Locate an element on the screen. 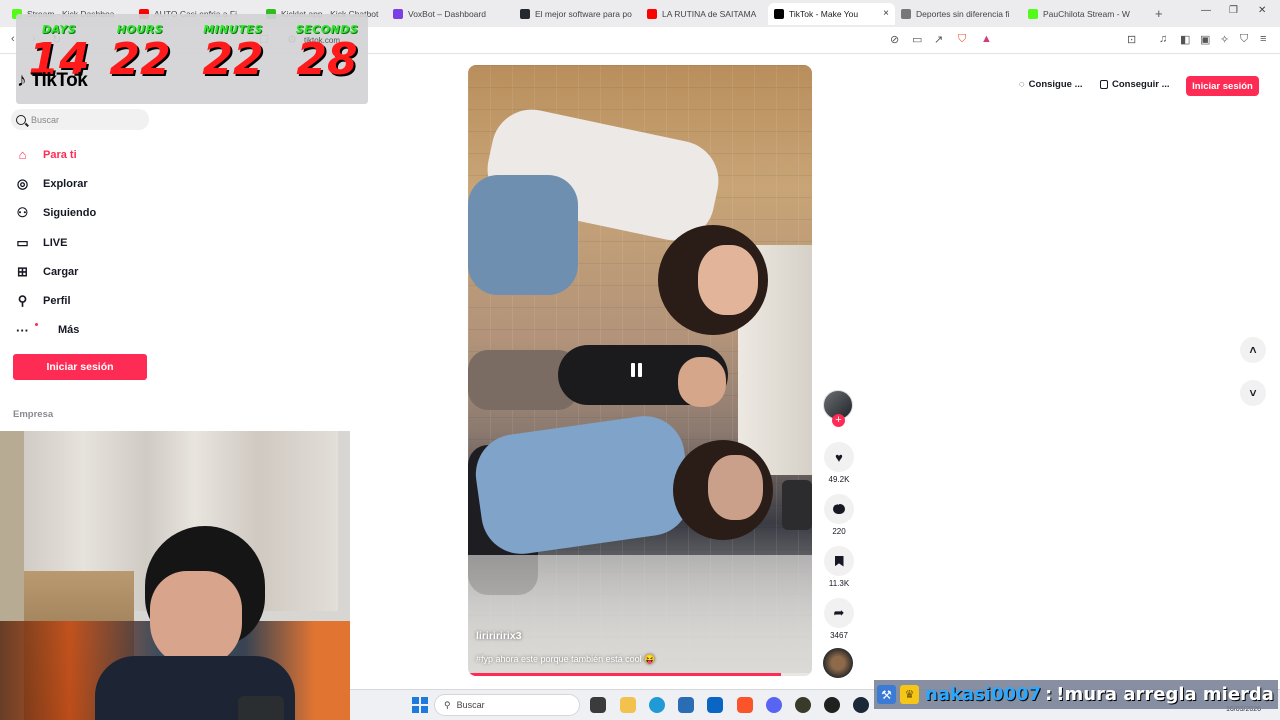 This screenshot has width=1280, height=720. comment-action: 220 is located at coordinates (839, 515).